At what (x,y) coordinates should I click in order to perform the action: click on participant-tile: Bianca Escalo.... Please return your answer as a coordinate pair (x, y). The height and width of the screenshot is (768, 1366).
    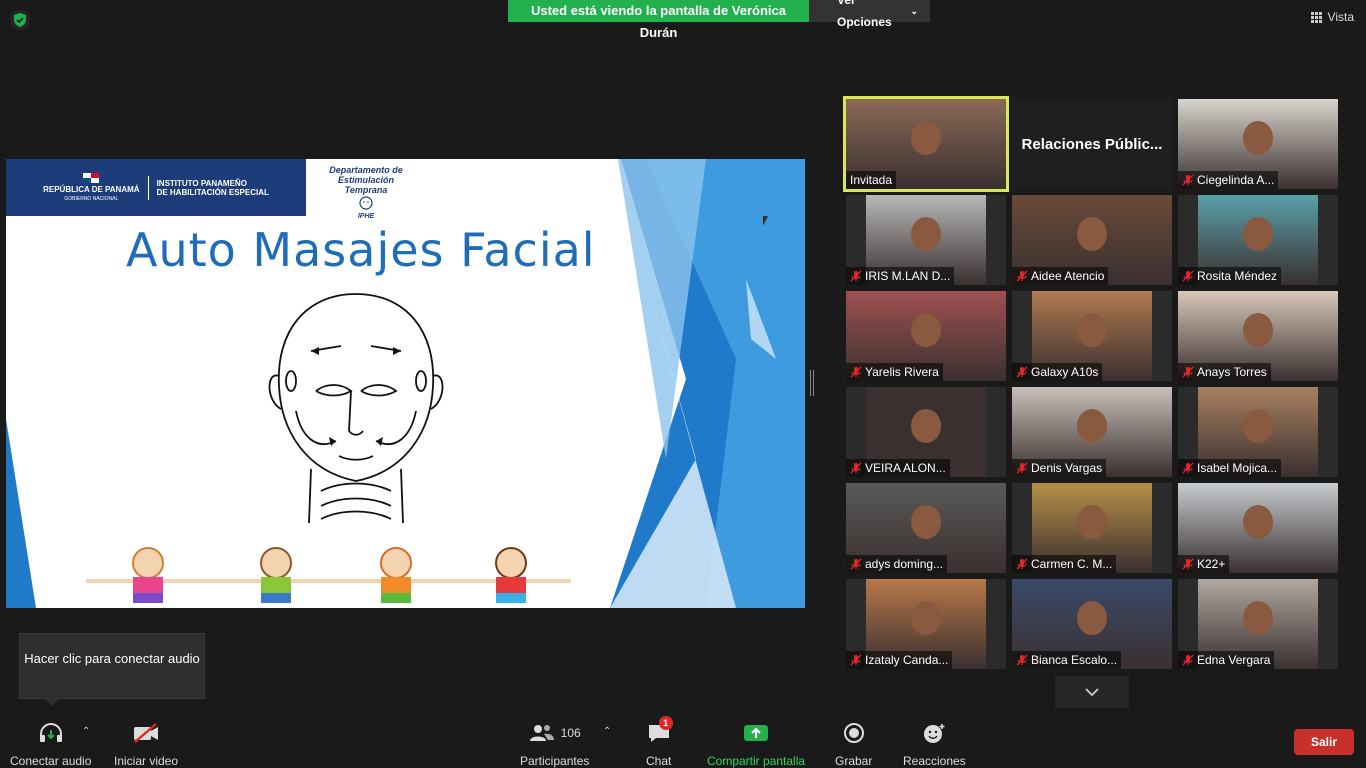
    Looking at the image, I should click on (1092, 624).